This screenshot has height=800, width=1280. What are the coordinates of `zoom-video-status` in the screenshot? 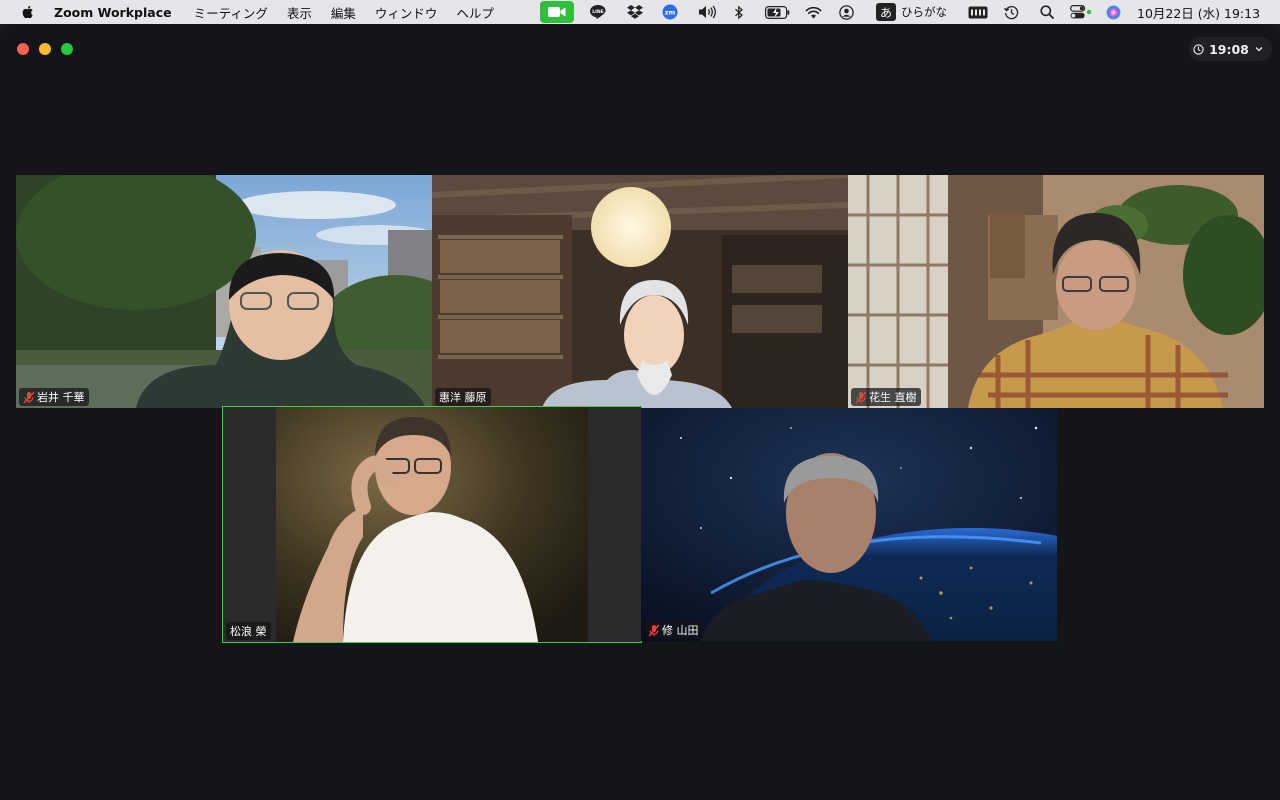 It's located at (557, 12).